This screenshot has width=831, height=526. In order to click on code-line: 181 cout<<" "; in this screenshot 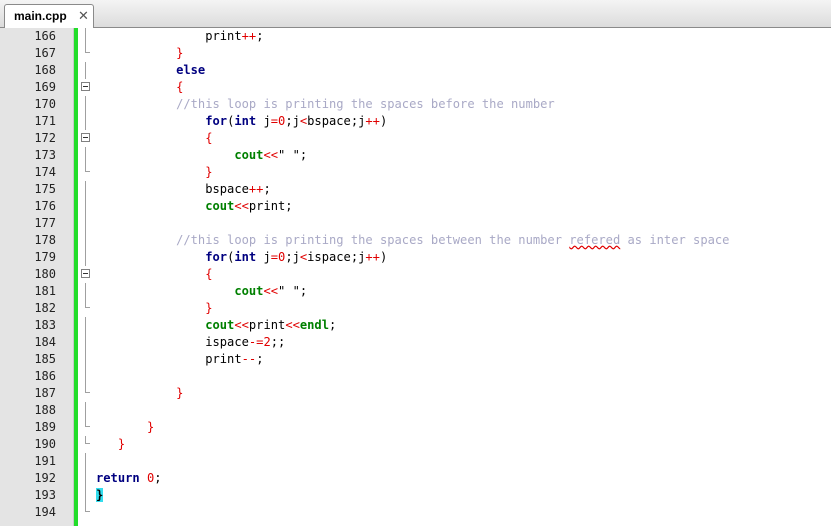, I will do `click(415, 291)`.